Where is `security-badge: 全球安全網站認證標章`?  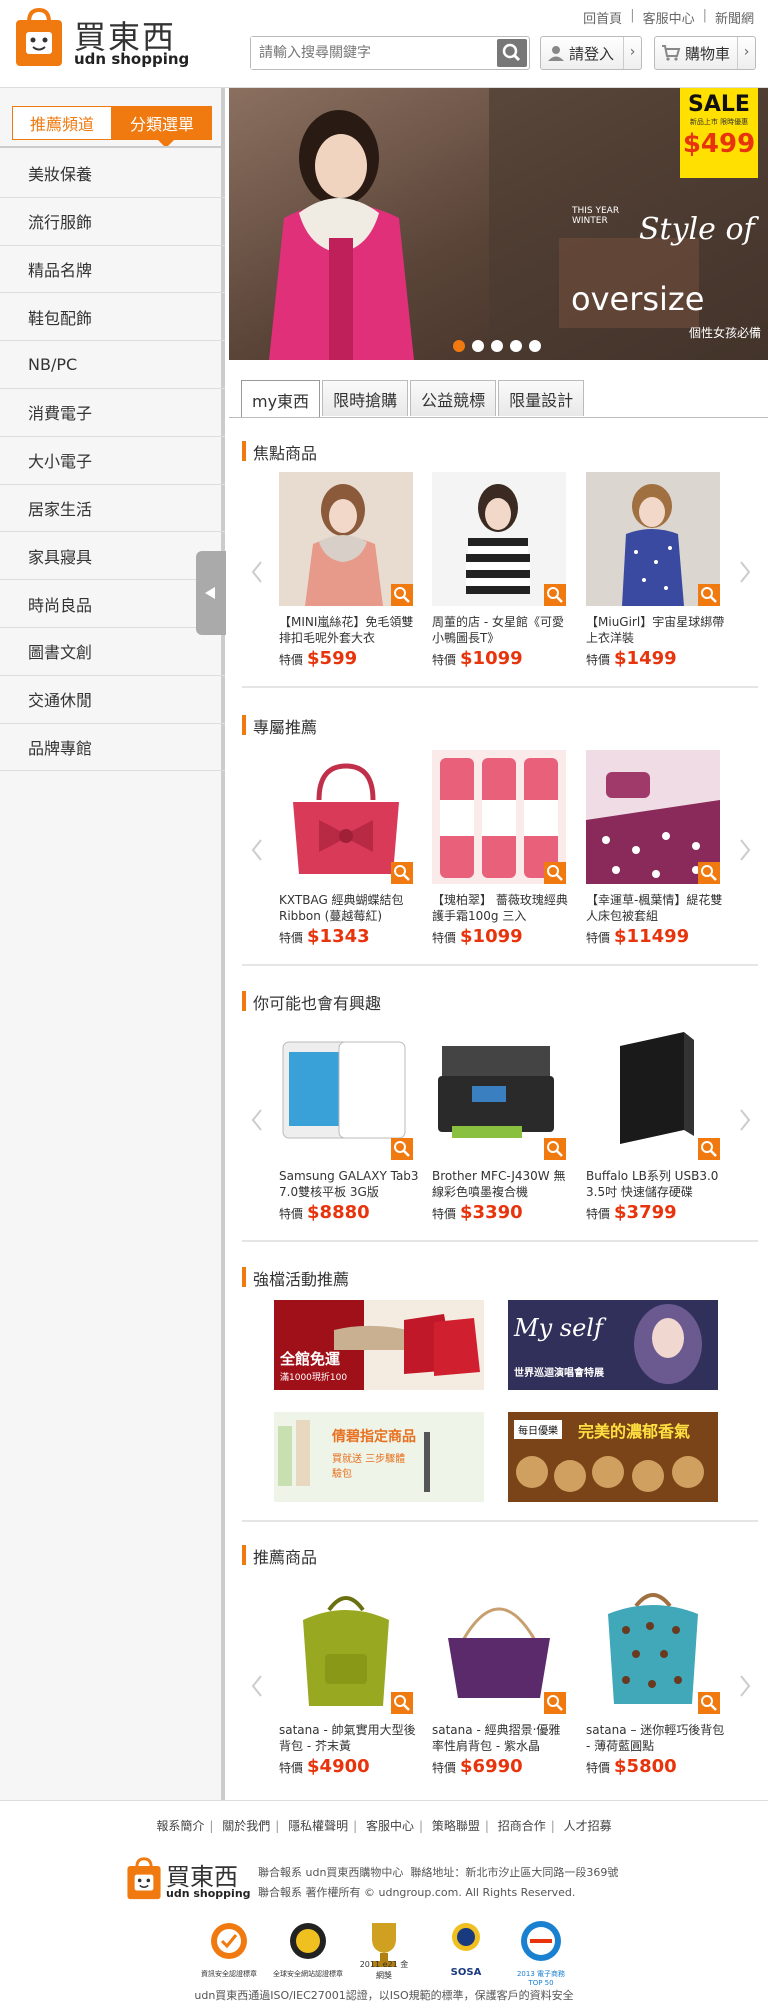 security-badge: 全球安全網站認證標章 is located at coordinates (308, 1949).